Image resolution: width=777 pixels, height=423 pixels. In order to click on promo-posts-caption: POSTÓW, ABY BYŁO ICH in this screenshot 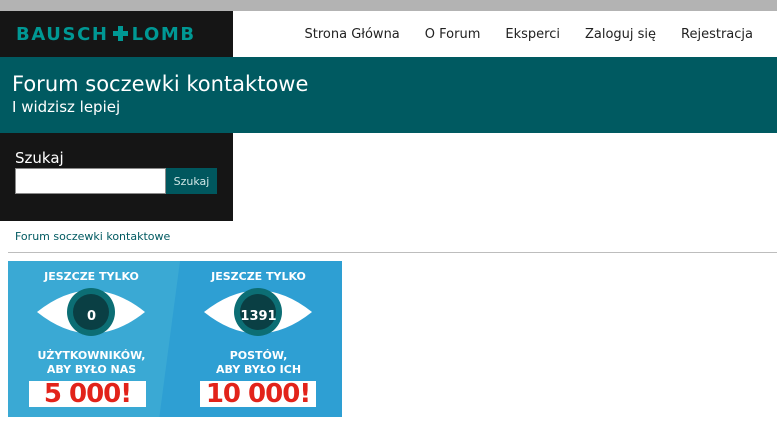, I will do `click(258, 363)`.